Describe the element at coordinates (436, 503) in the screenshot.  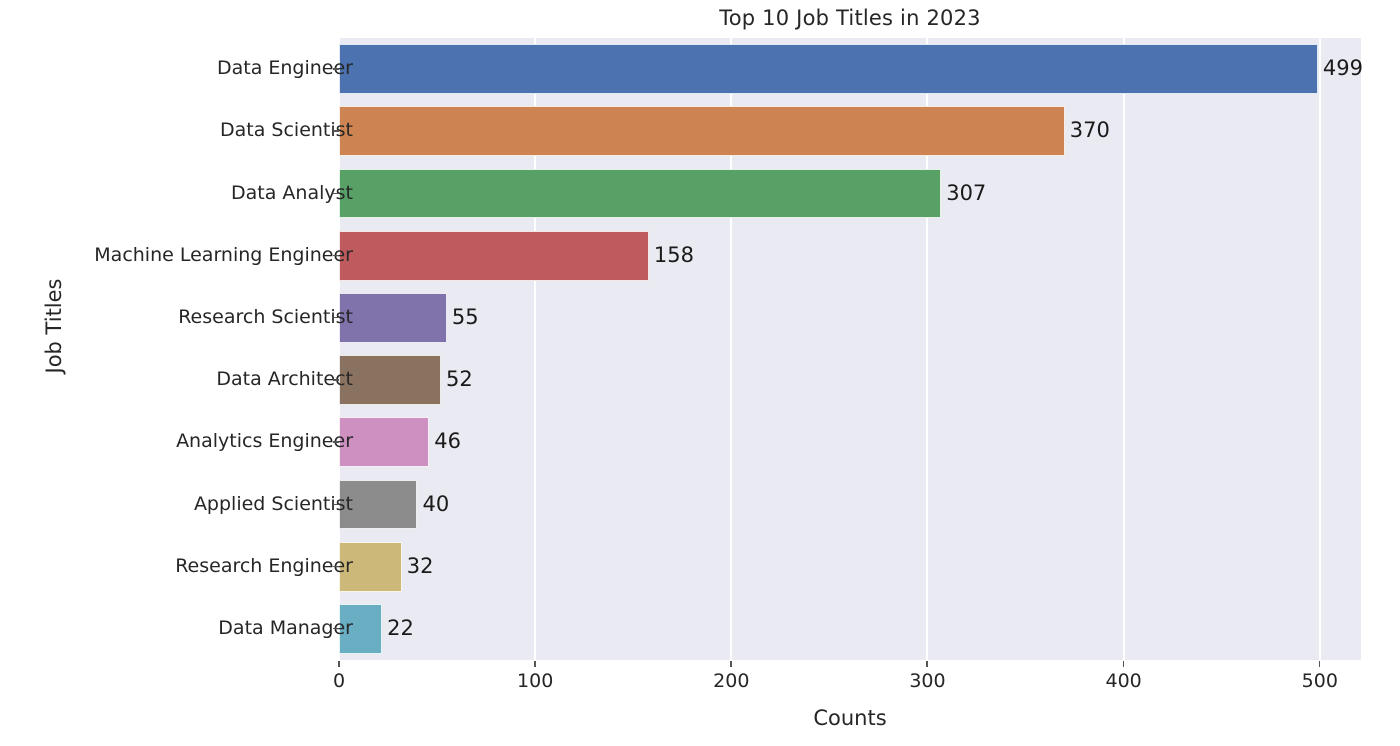
I see `value-label: 40` at that location.